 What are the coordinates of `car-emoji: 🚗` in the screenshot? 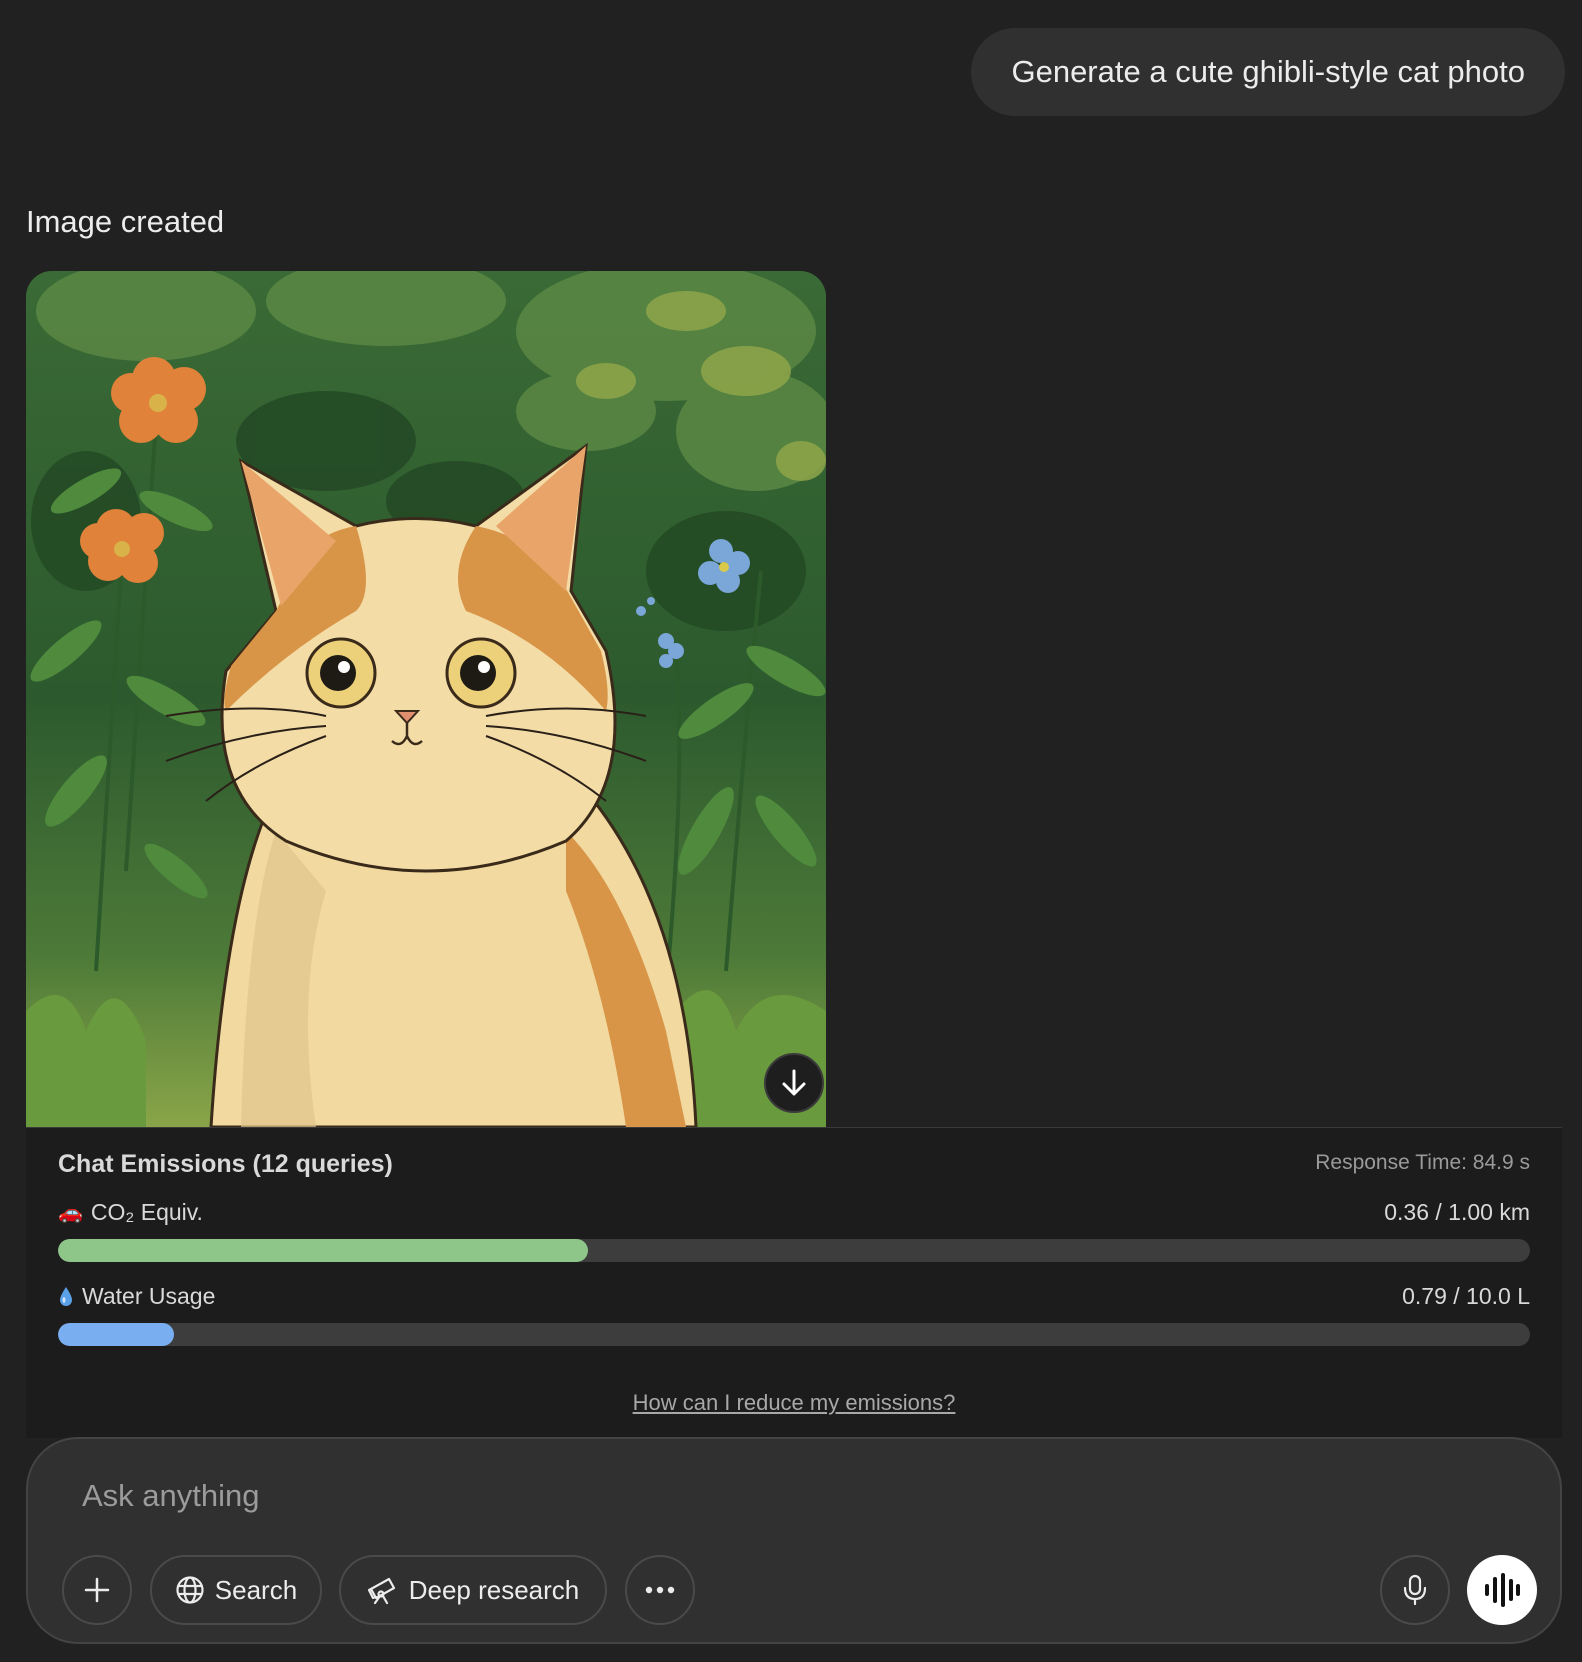 It's located at (70, 1213).